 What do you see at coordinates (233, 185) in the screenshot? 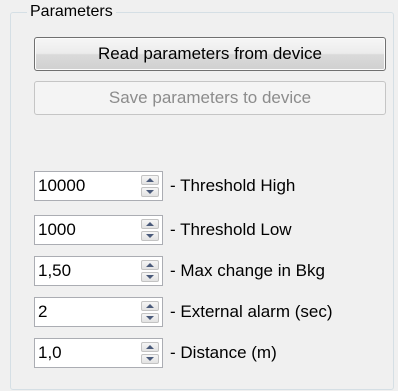
I see `threshold-high-label: - Threshold High` at bounding box center [233, 185].